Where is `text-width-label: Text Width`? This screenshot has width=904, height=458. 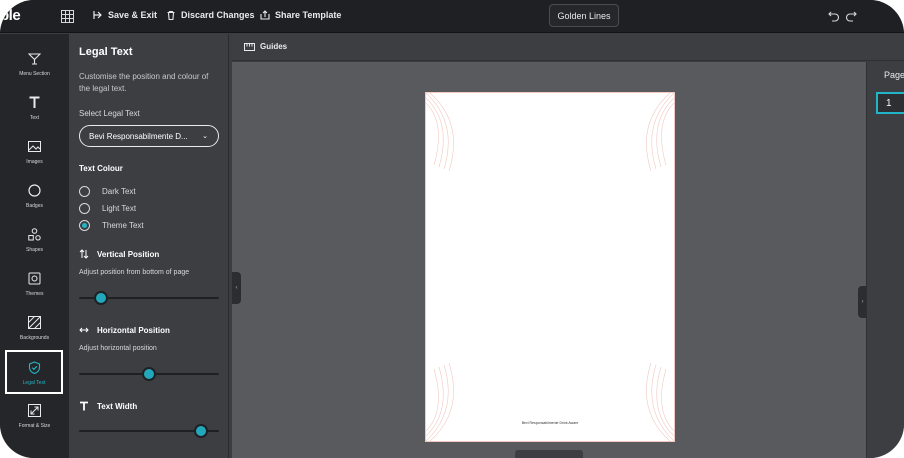
text-width-label: Text Width is located at coordinates (117, 406).